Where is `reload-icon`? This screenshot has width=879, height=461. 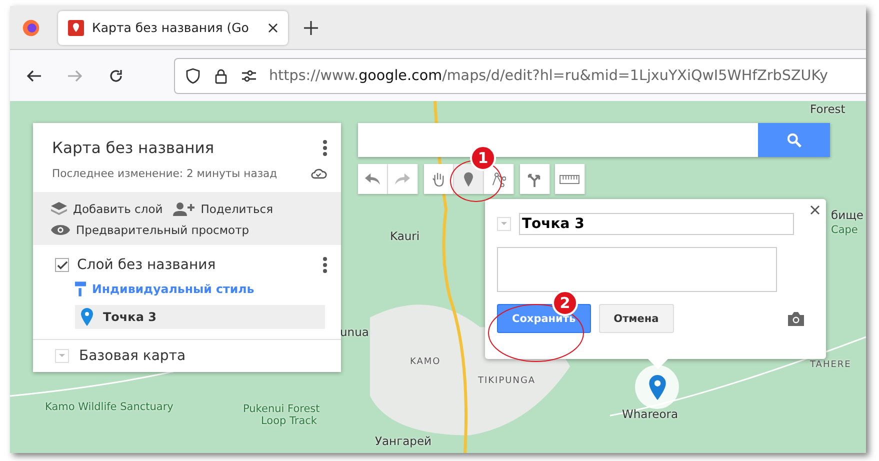
reload-icon is located at coordinates (116, 76).